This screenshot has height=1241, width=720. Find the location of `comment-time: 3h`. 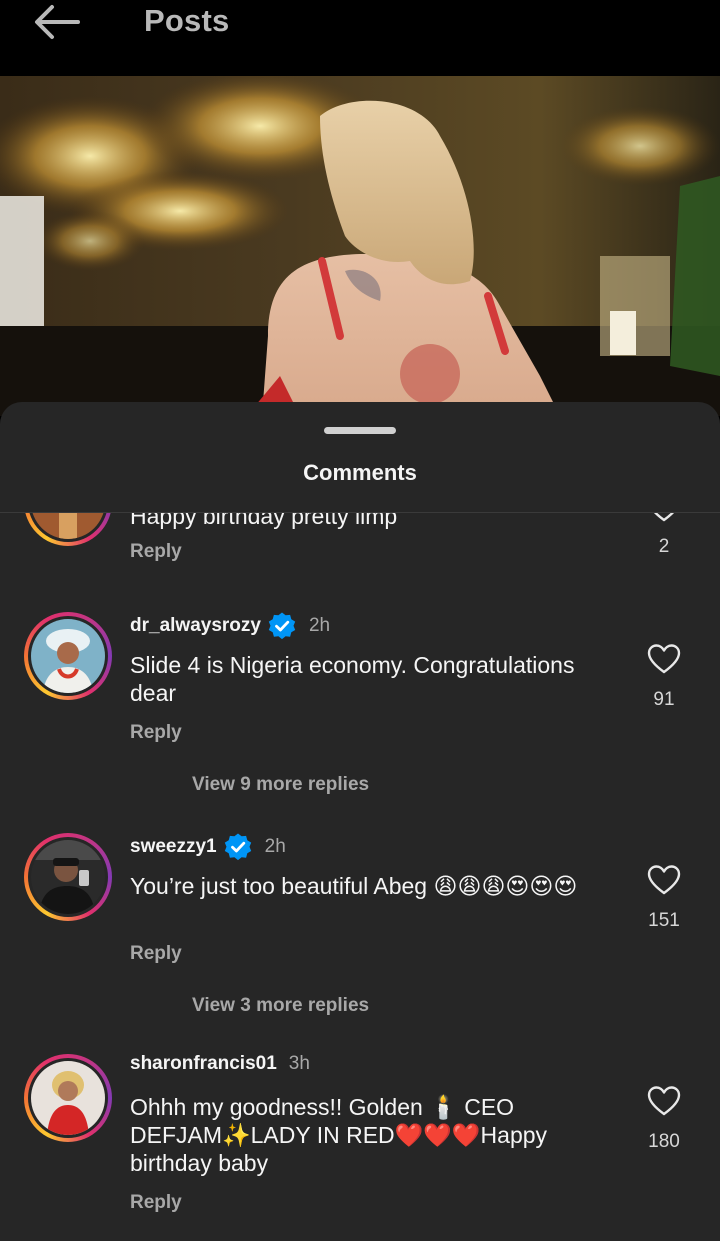

comment-time: 3h is located at coordinates (299, 1063).